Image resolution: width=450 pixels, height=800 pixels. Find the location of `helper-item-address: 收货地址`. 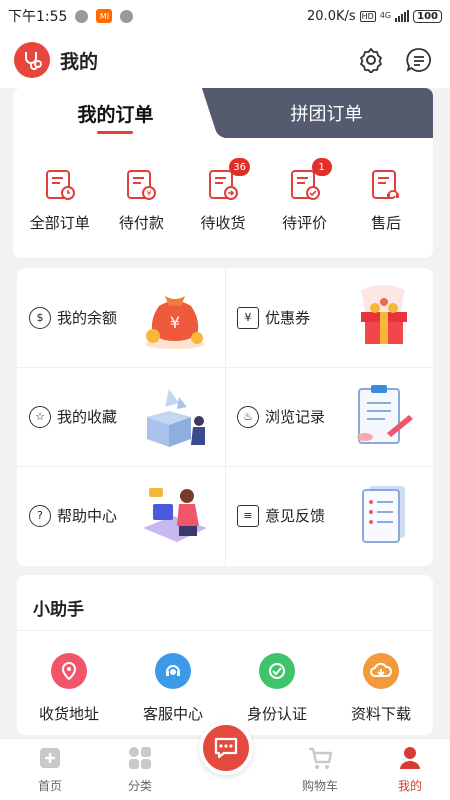

helper-item-address: 收货地址 is located at coordinates (69, 688).